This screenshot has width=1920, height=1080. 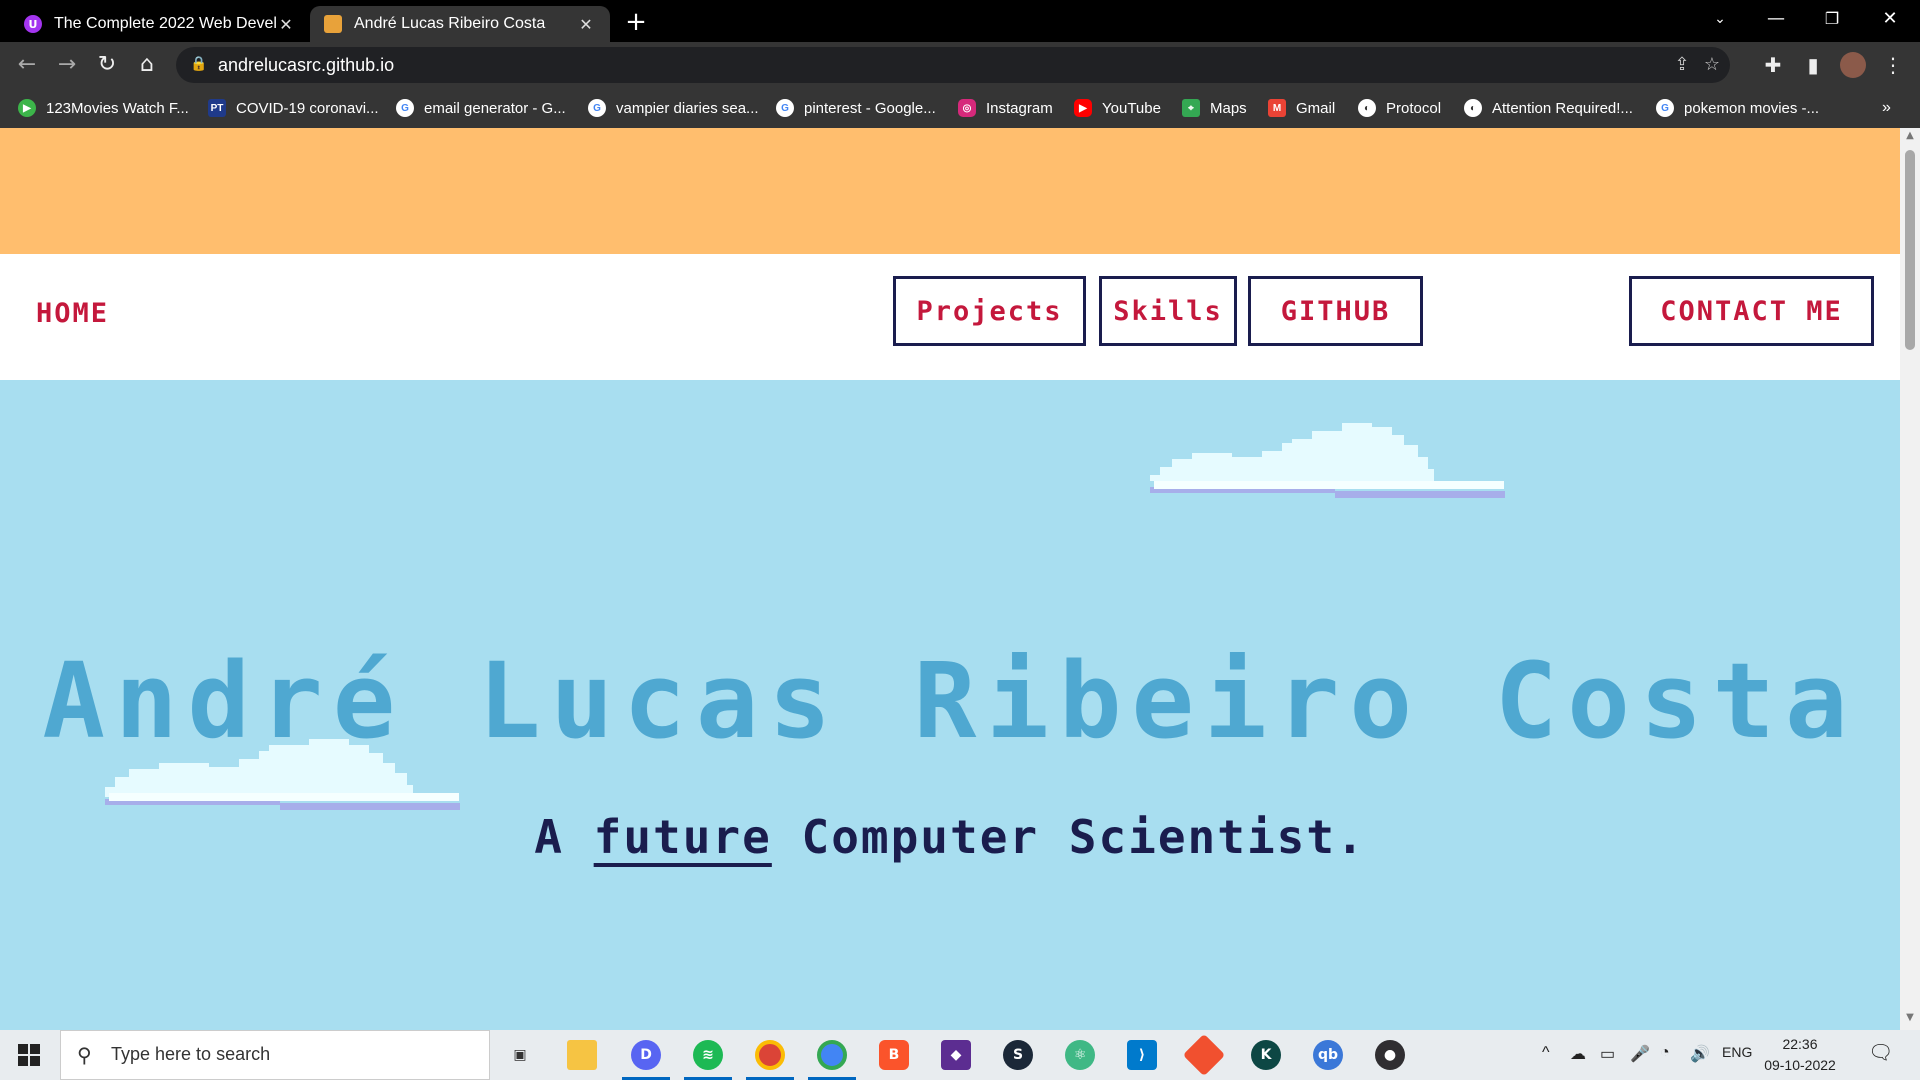 What do you see at coordinates (1813, 65) in the screenshot?
I see `side-panel-icon: ▮` at bounding box center [1813, 65].